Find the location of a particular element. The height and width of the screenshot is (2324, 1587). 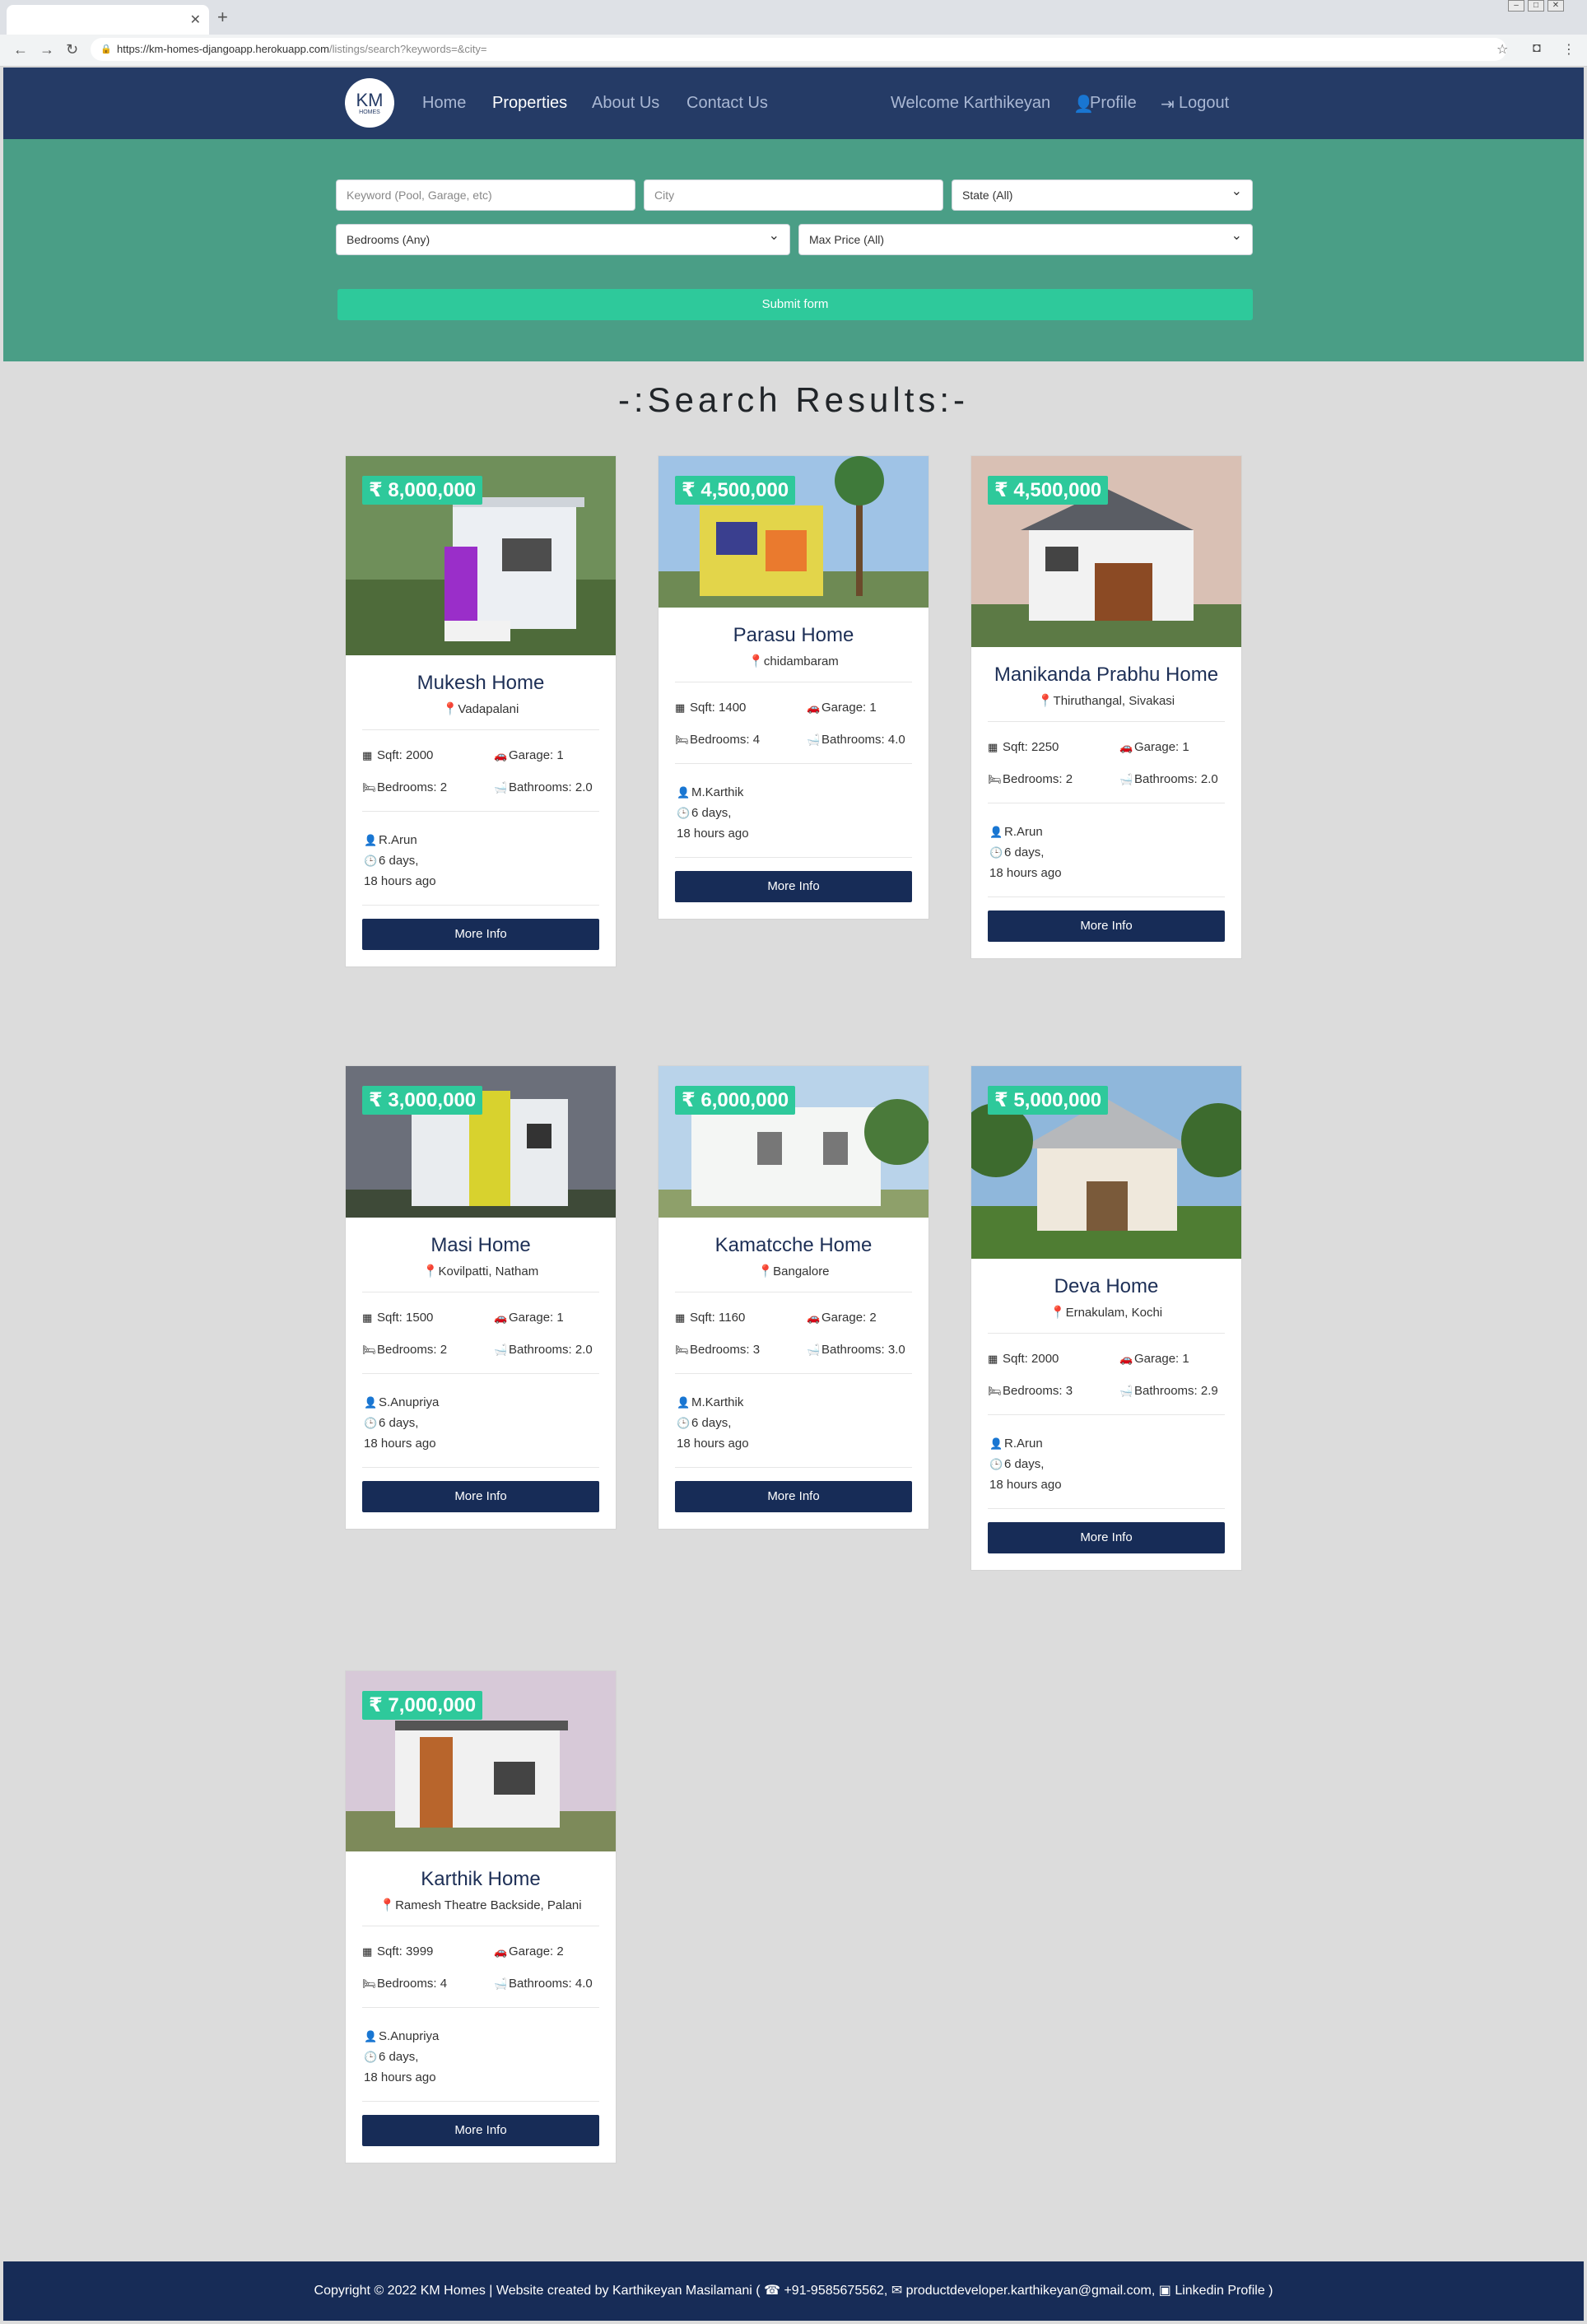

menu-icon: ⋮ is located at coordinates (1568, 50).